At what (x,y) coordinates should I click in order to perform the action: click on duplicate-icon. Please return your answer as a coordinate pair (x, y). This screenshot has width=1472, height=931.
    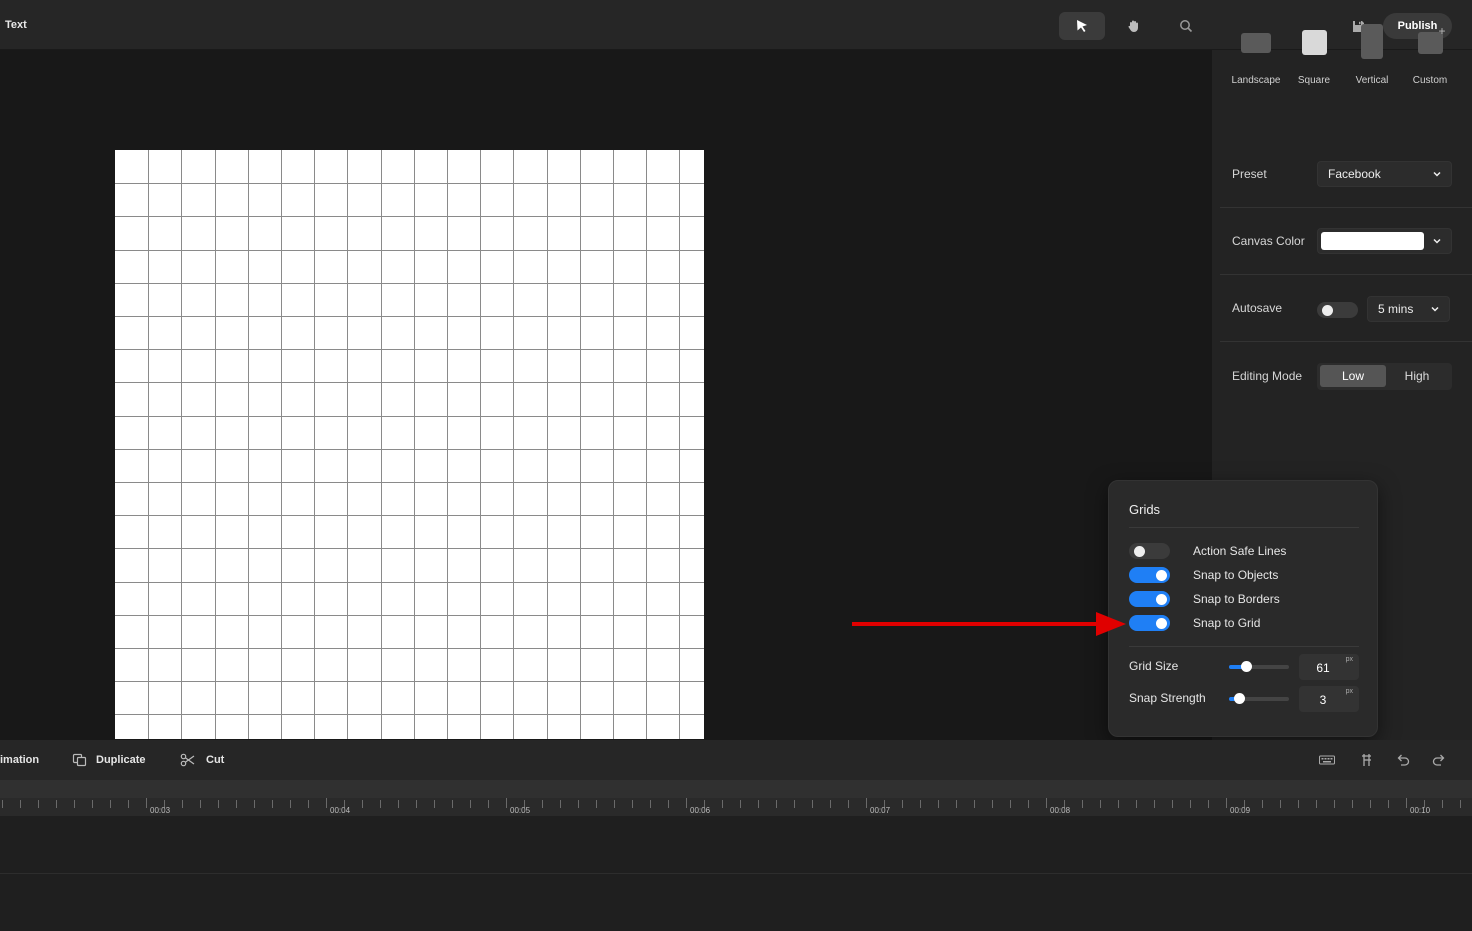
    Looking at the image, I should click on (79, 760).